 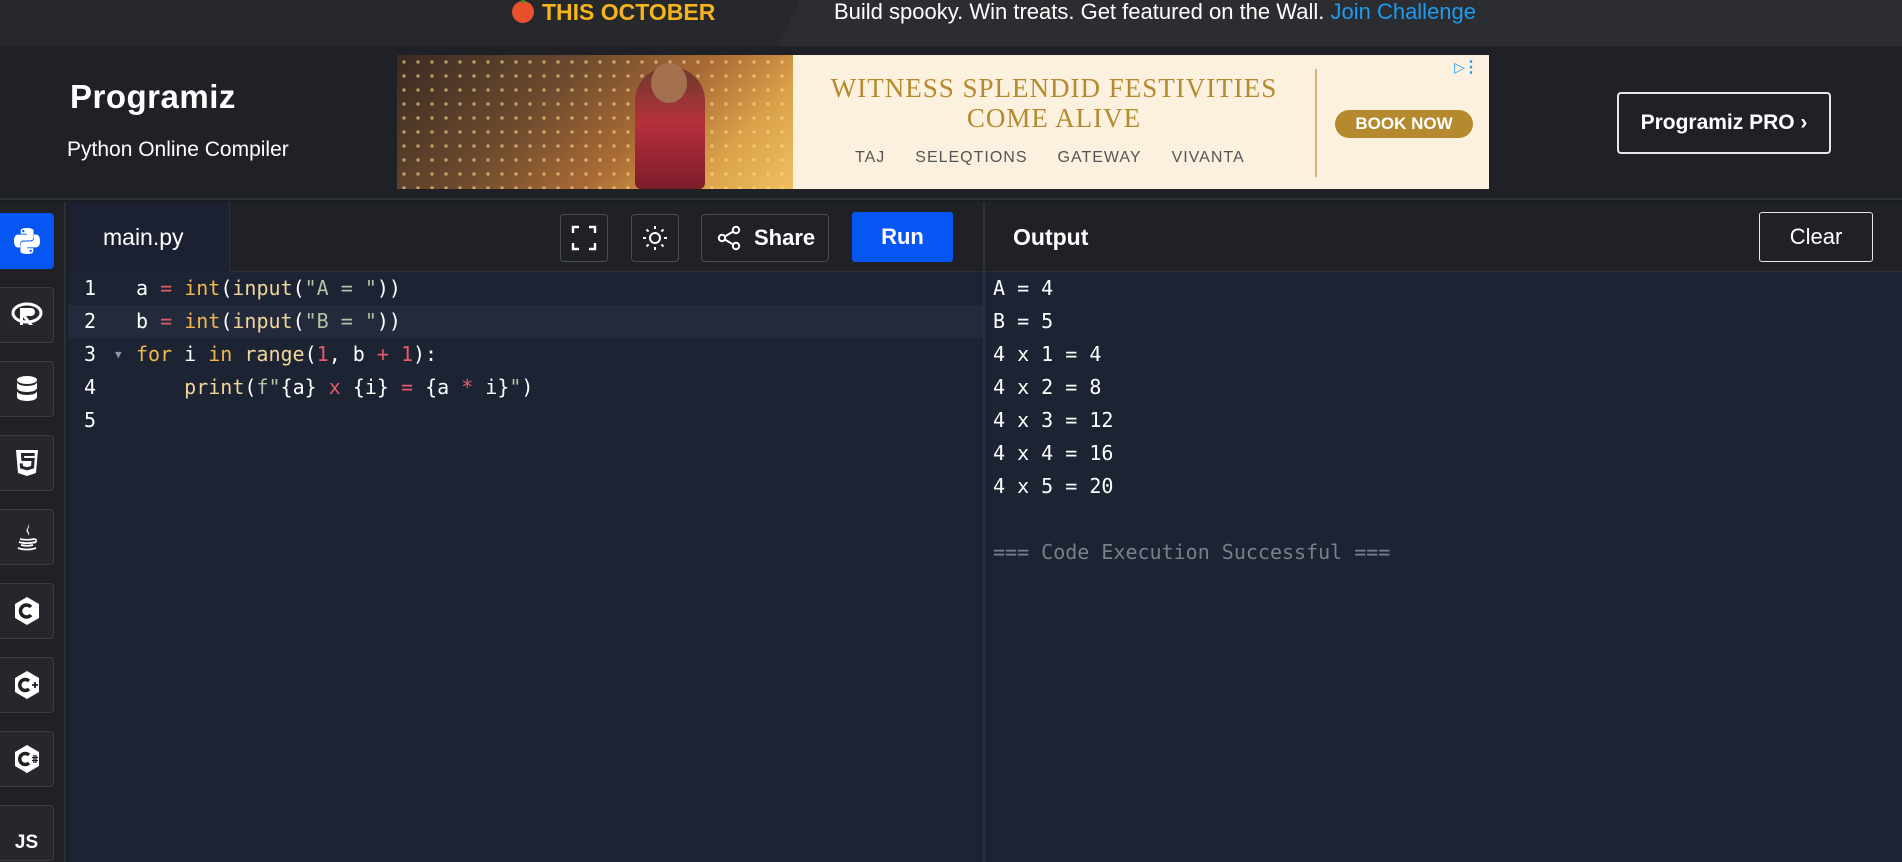 I want to click on cpp-icon, so click(x=26, y=685).